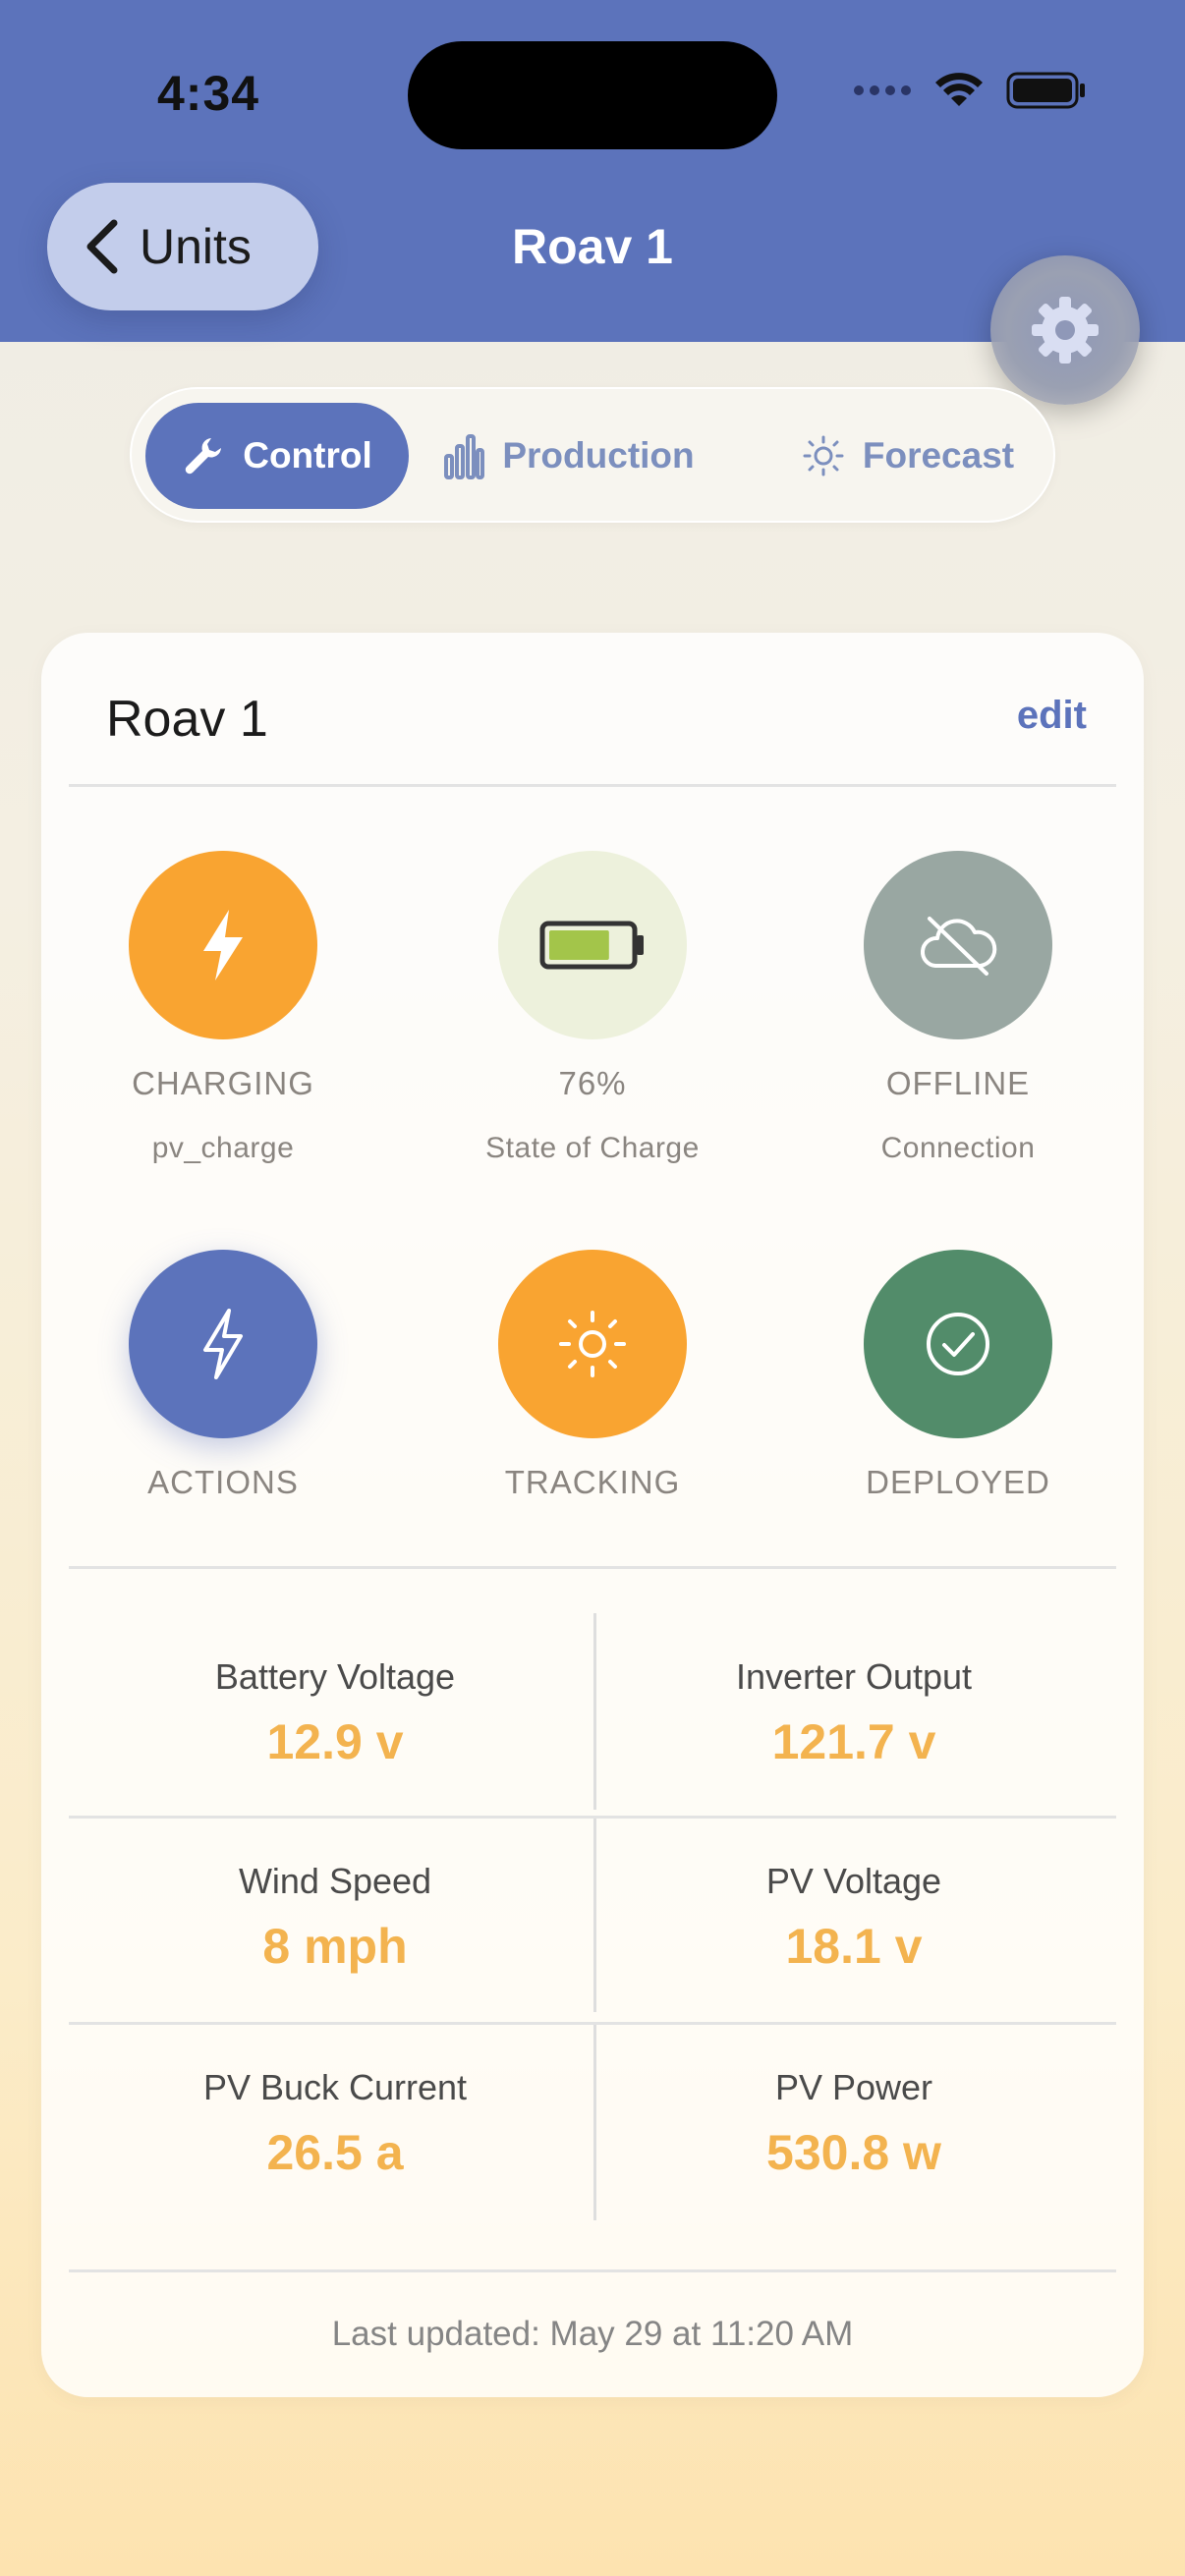 This screenshot has height=2576, width=1185. What do you see at coordinates (958, 1083) in the screenshot?
I see `status-connection-label: OFFLINE` at bounding box center [958, 1083].